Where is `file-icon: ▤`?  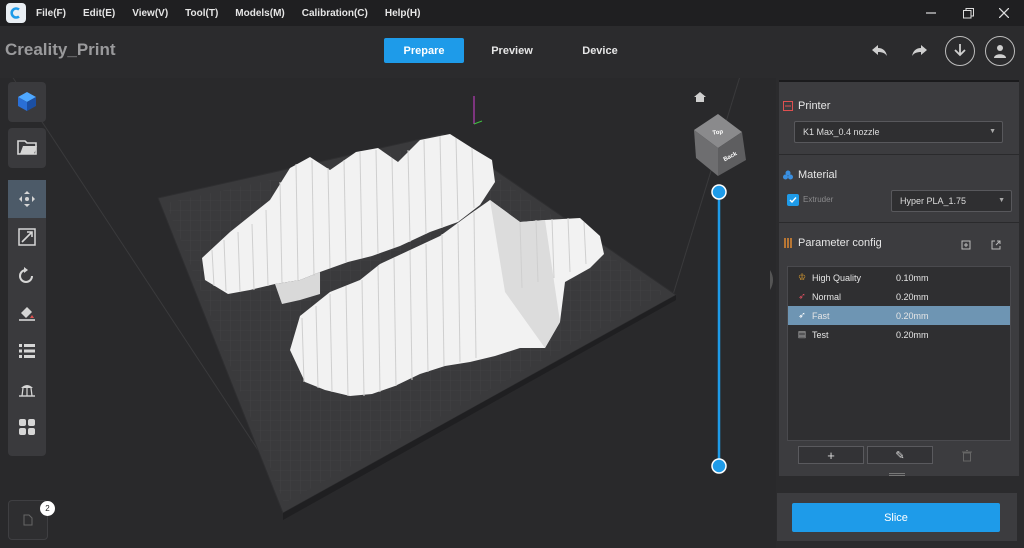
file-icon: ▤ is located at coordinates (802, 334).